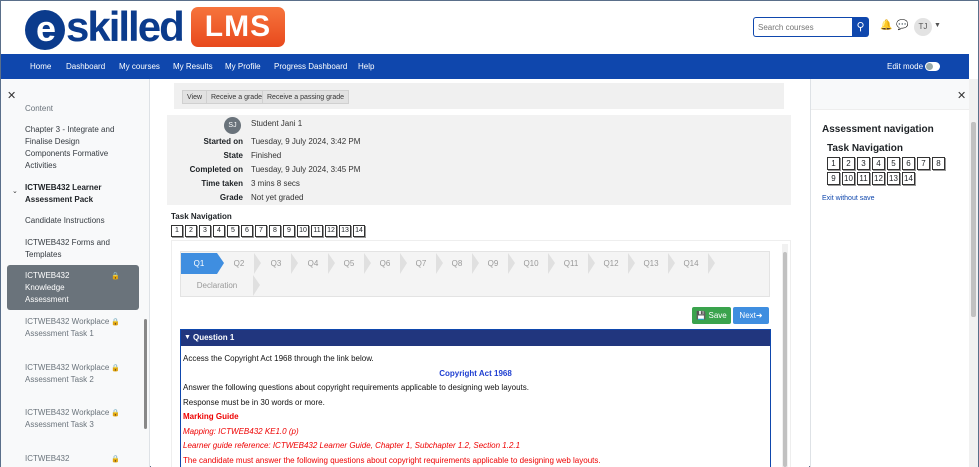 This screenshot has width=979, height=467. What do you see at coordinates (254, 402) in the screenshot?
I see `question-text: Response must be in 30 words or more.` at bounding box center [254, 402].